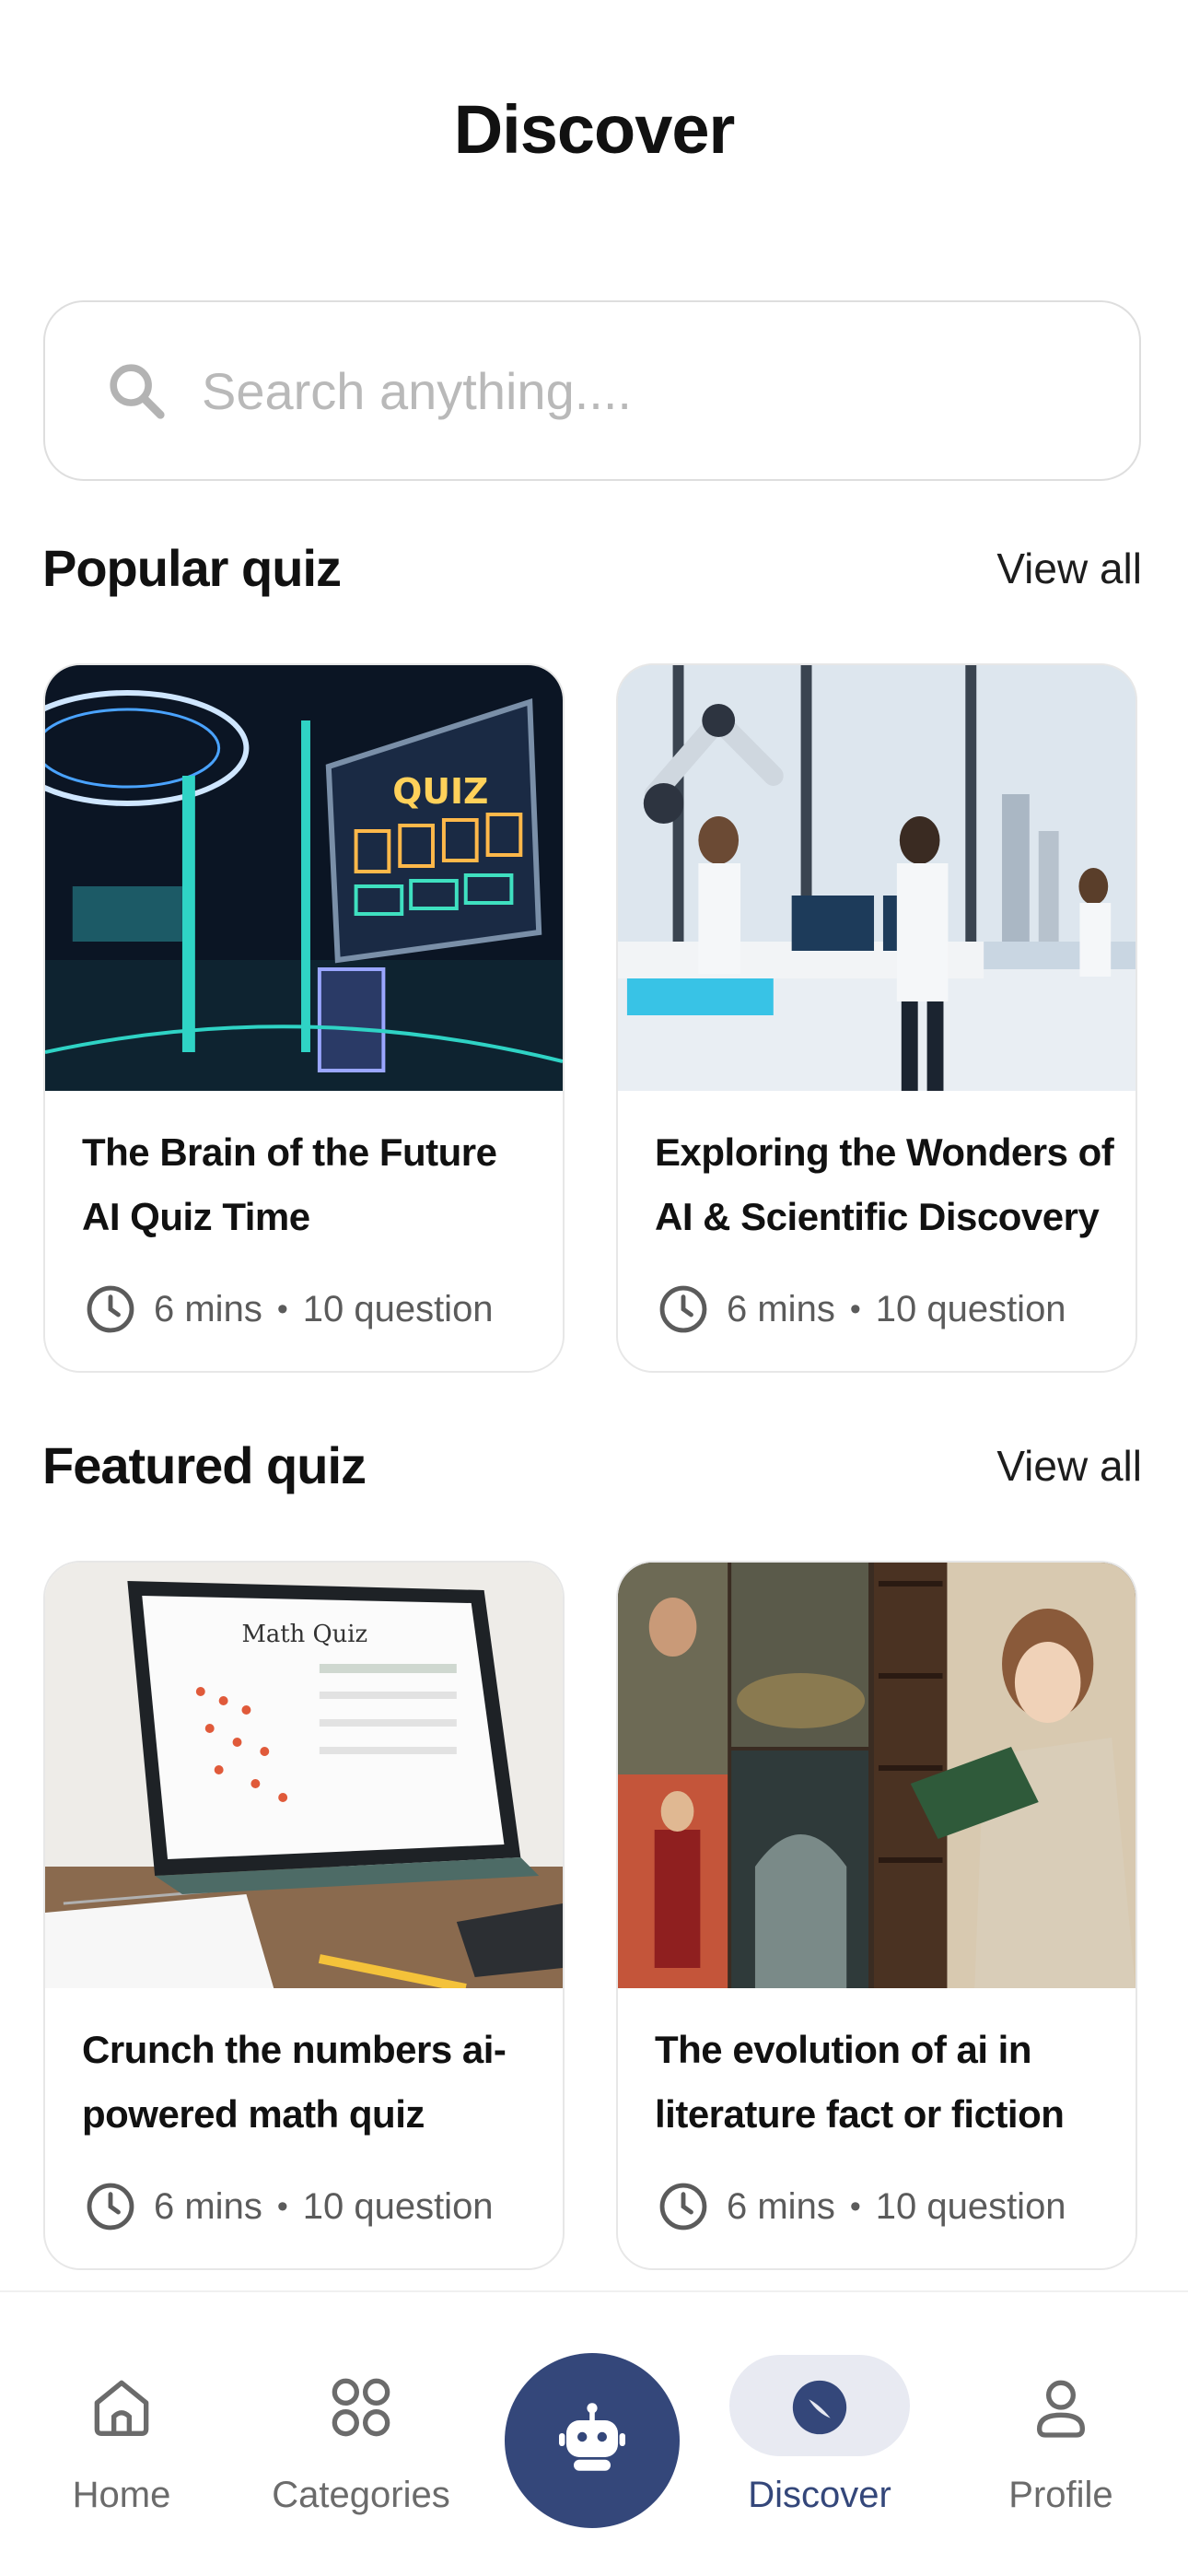  What do you see at coordinates (361, 2495) in the screenshot?
I see `nav-label: Categories` at bounding box center [361, 2495].